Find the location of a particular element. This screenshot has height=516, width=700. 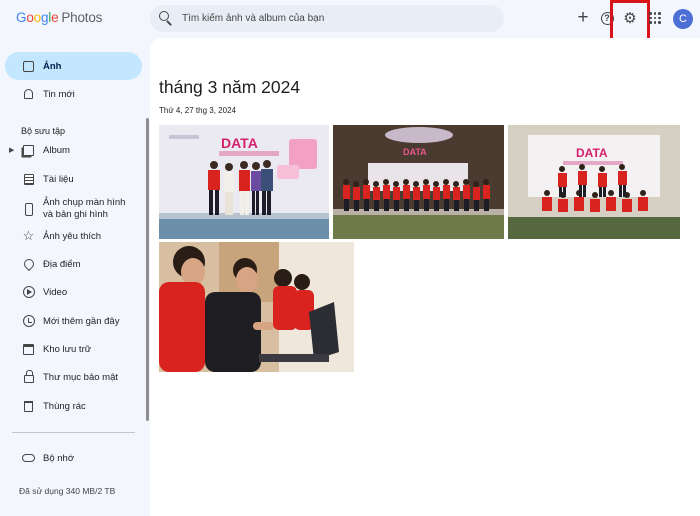

sidebar-item-archive: Kho lưu trữ is located at coordinates (73, 349).